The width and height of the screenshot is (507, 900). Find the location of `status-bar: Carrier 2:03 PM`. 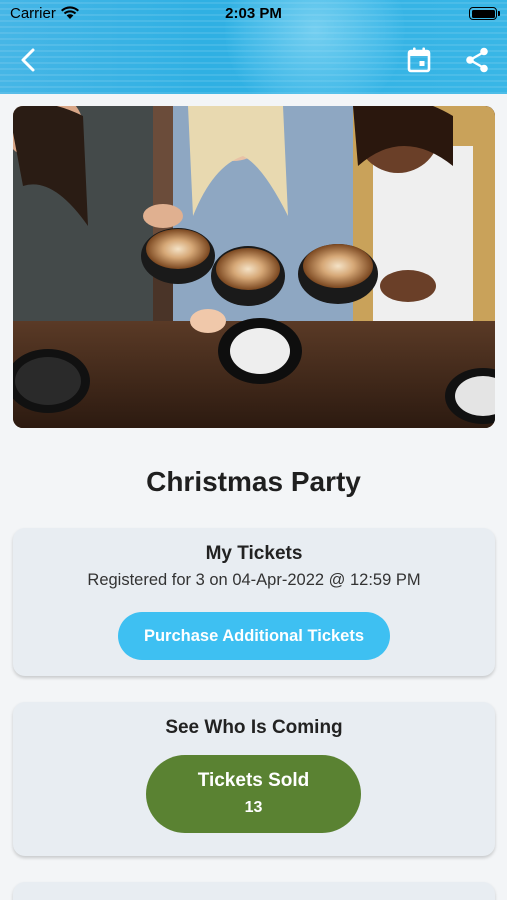

status-bar: Carrier 2:03 PM is located at coordinates (253, 14).